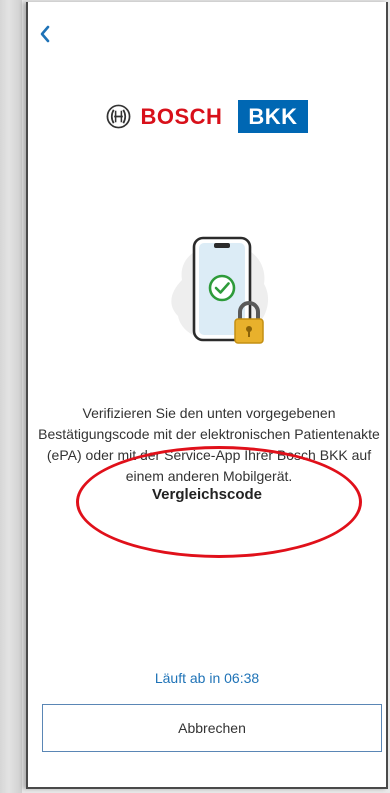 Image resolution: width=390 pixels, height=793 pixels. What do you see at coordinates (220, 290) in the screenshot?
I see `phone-checkmark-lock-icon` at bounding box center [220, 290].